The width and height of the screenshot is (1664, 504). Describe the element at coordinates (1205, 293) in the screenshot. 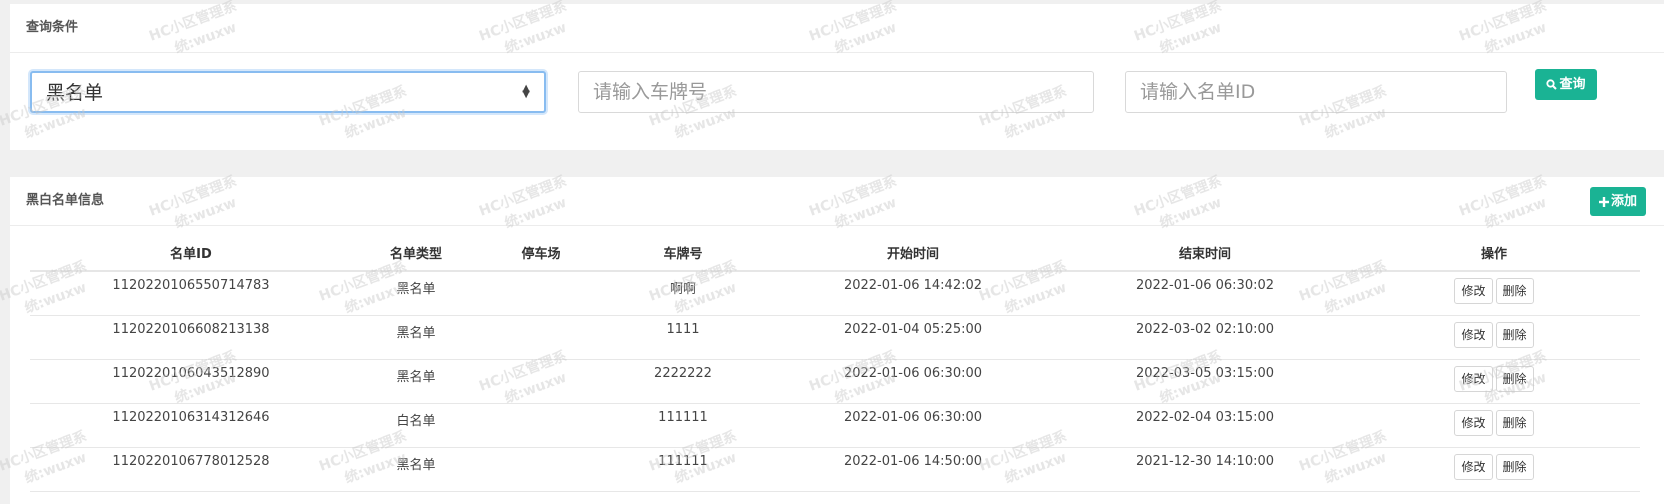

I see `end-time-cell: 2022-01-06 06:30:02` at that location.